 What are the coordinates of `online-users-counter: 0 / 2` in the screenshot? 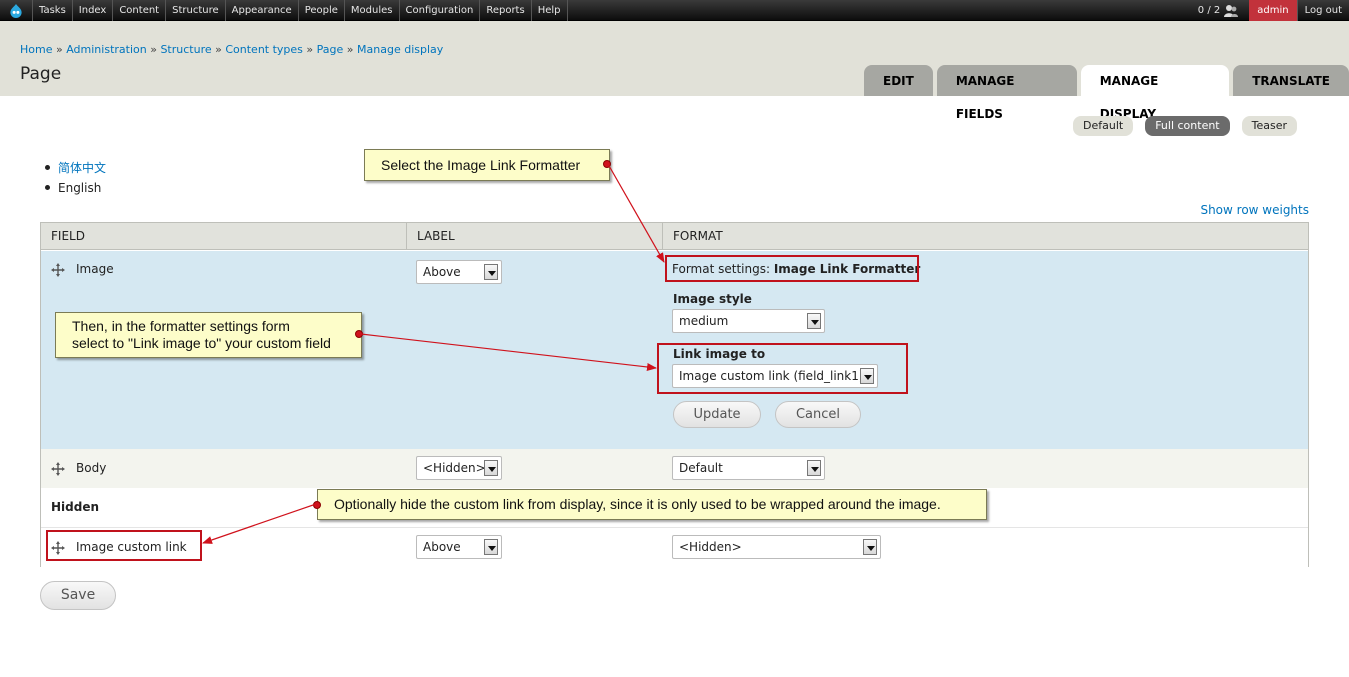 It's located at (1220, 11).